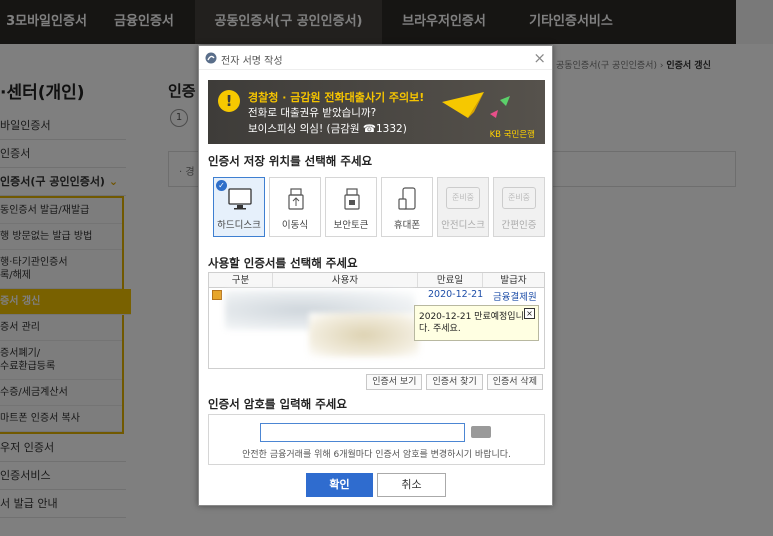  What do you see at coordinates (471, 323) in the screenshot?
I see `tooltip-text: 2020-12-21 만료예정입니다. 주세요.` at bounding box center [471, 323].